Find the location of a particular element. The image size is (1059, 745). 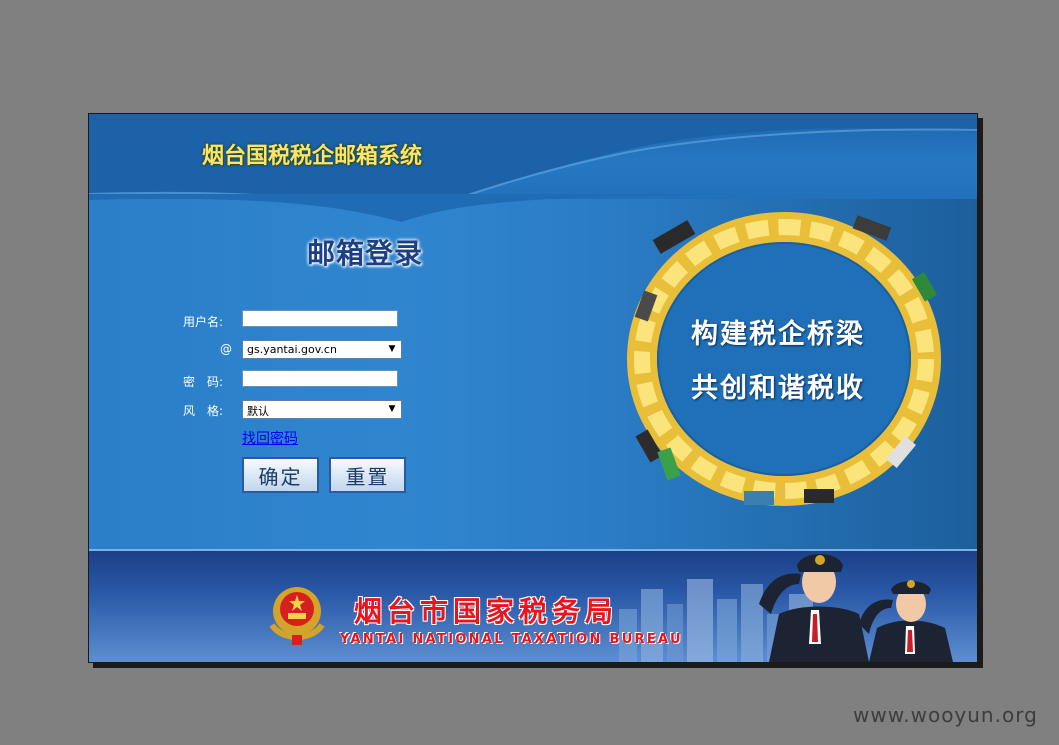

bureau-name-english: YANTAI NATIONAL TAXATION BUREAU is located at coordinates (511, 639).